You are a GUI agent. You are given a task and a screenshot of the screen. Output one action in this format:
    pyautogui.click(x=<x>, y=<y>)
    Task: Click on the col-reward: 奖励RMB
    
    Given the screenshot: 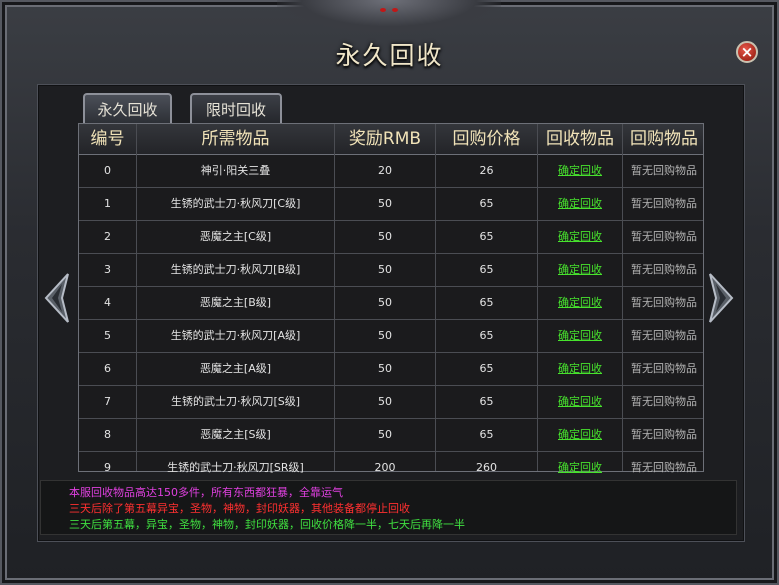 What is the action you would take?
    pyautogui.click(x=385, y=139)
    